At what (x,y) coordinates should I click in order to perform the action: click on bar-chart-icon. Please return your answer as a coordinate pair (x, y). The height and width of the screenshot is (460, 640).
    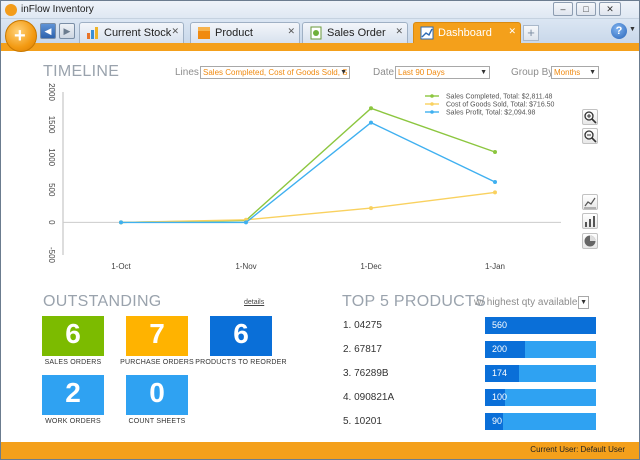
    Looking at the image, I should click on (590, 221).